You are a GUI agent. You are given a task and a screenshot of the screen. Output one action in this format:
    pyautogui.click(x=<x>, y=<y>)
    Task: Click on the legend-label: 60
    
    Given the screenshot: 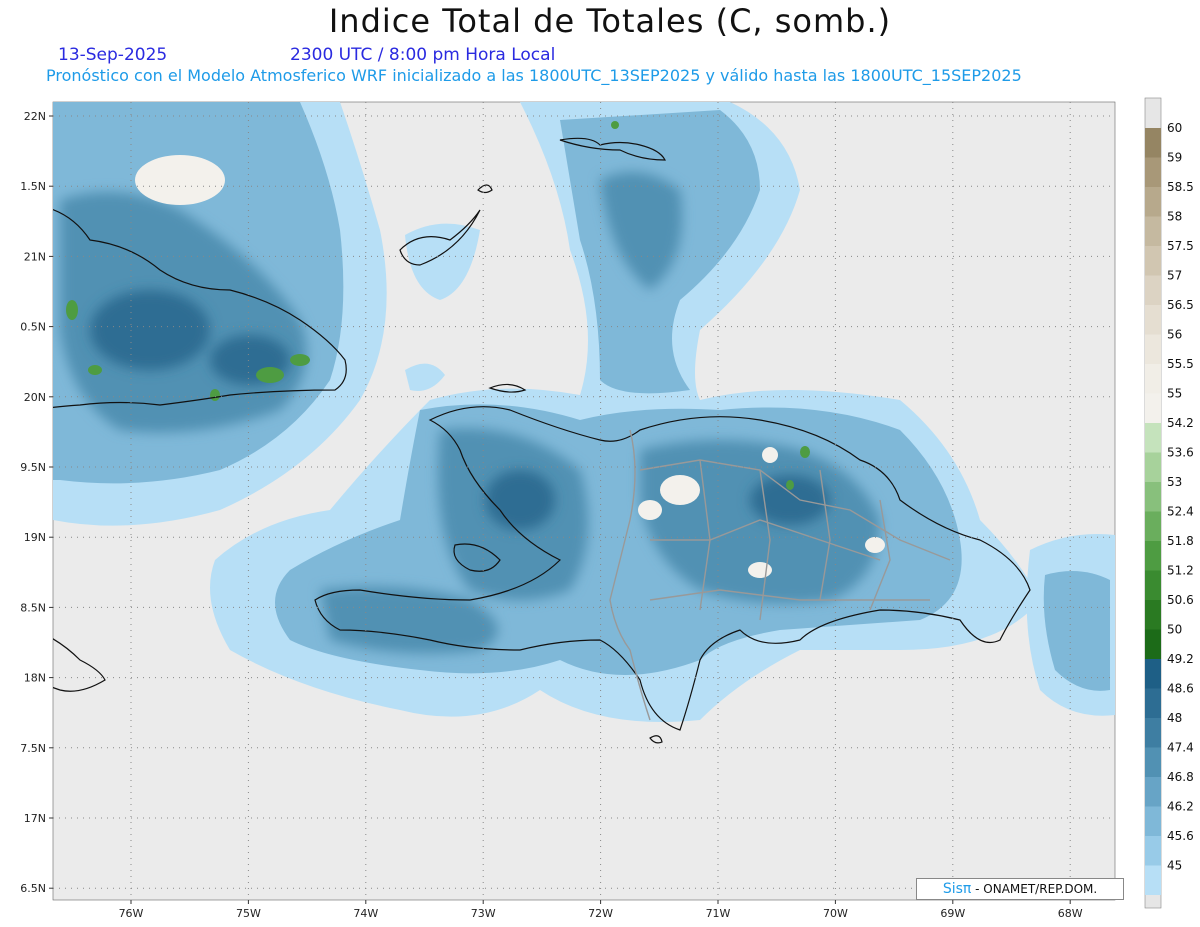 What is the action you would take?
    pyautogui.click(x=1174, y=128)
    